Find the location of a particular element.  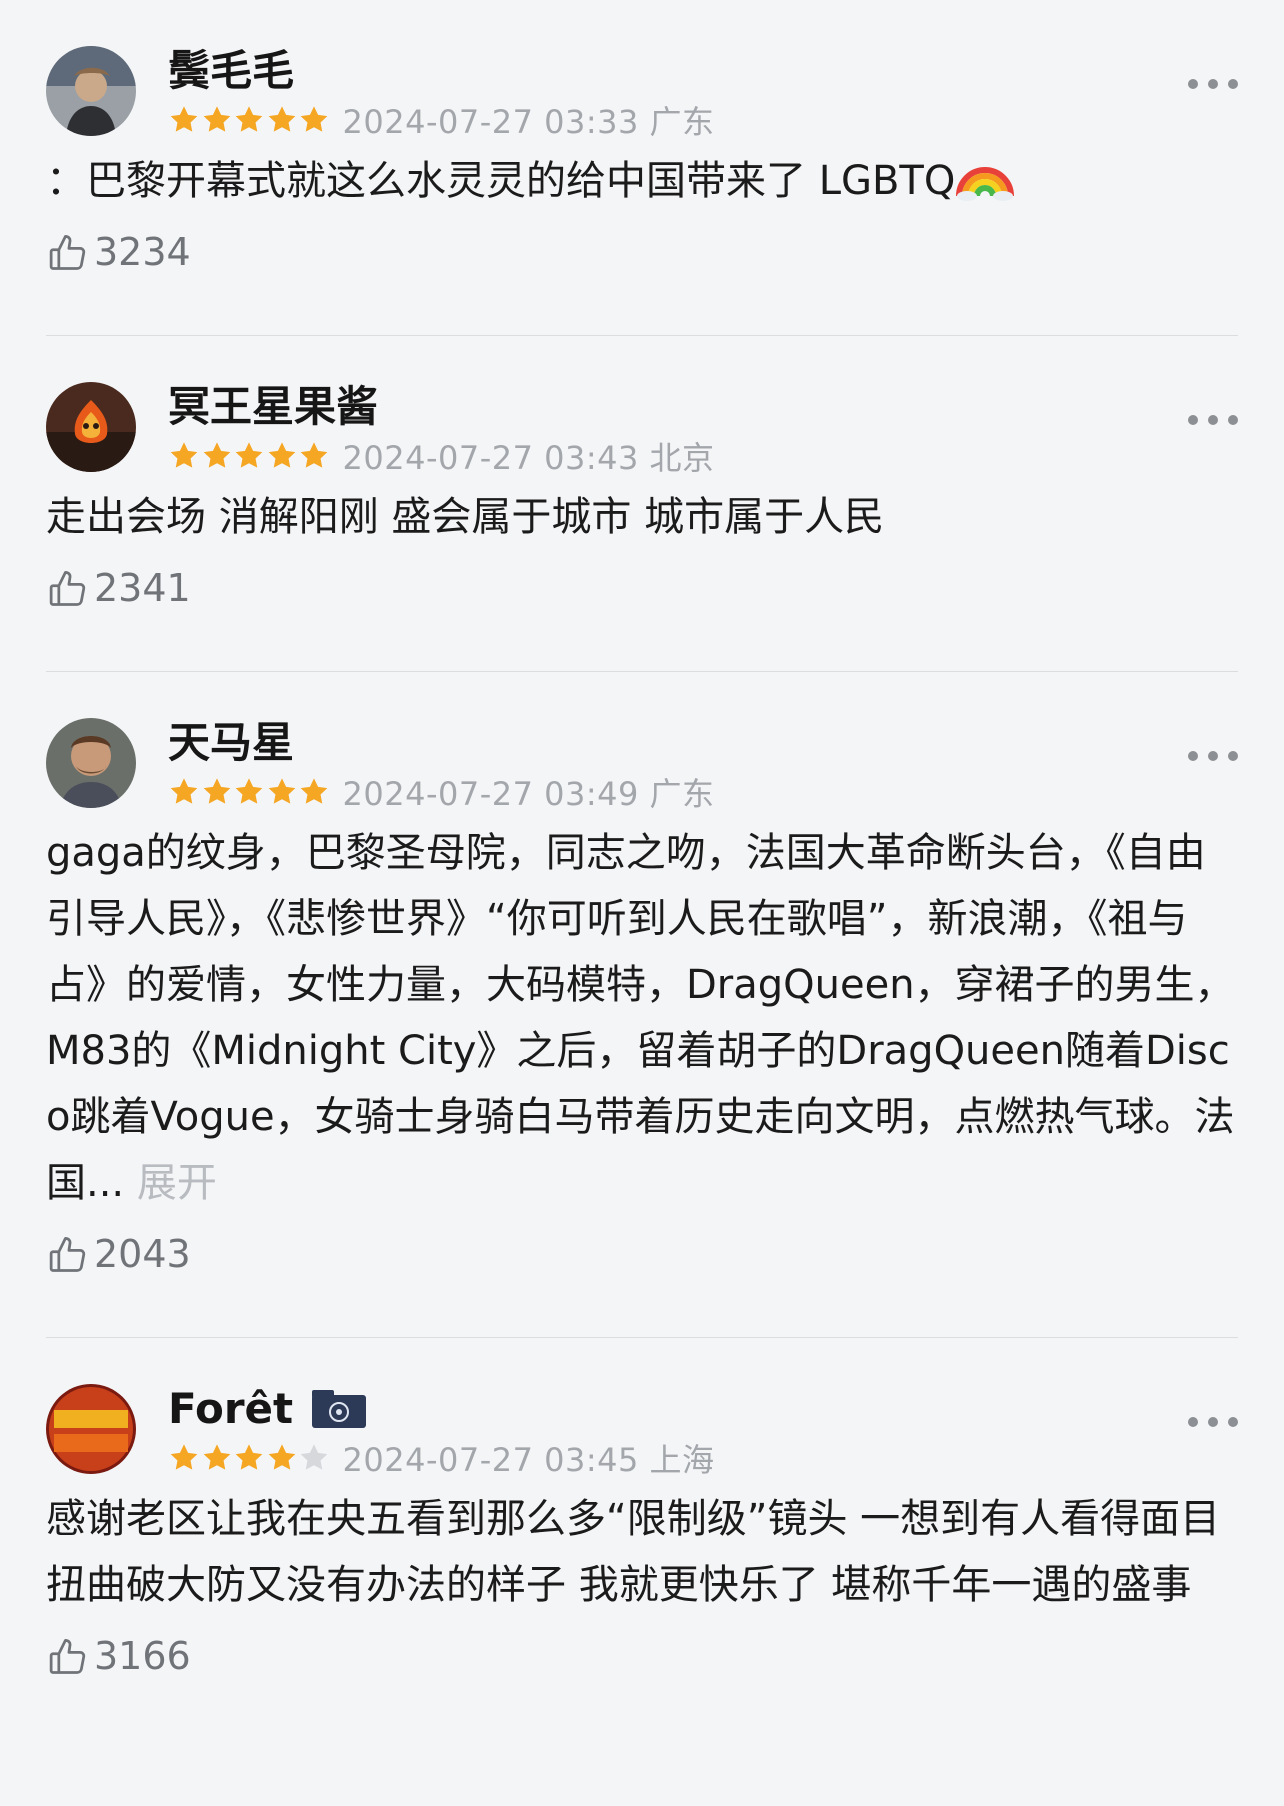

review-text: 走出会场 消解阳刚 盛会属于城市 城市属于人民 is located at coordinates (465, 517).